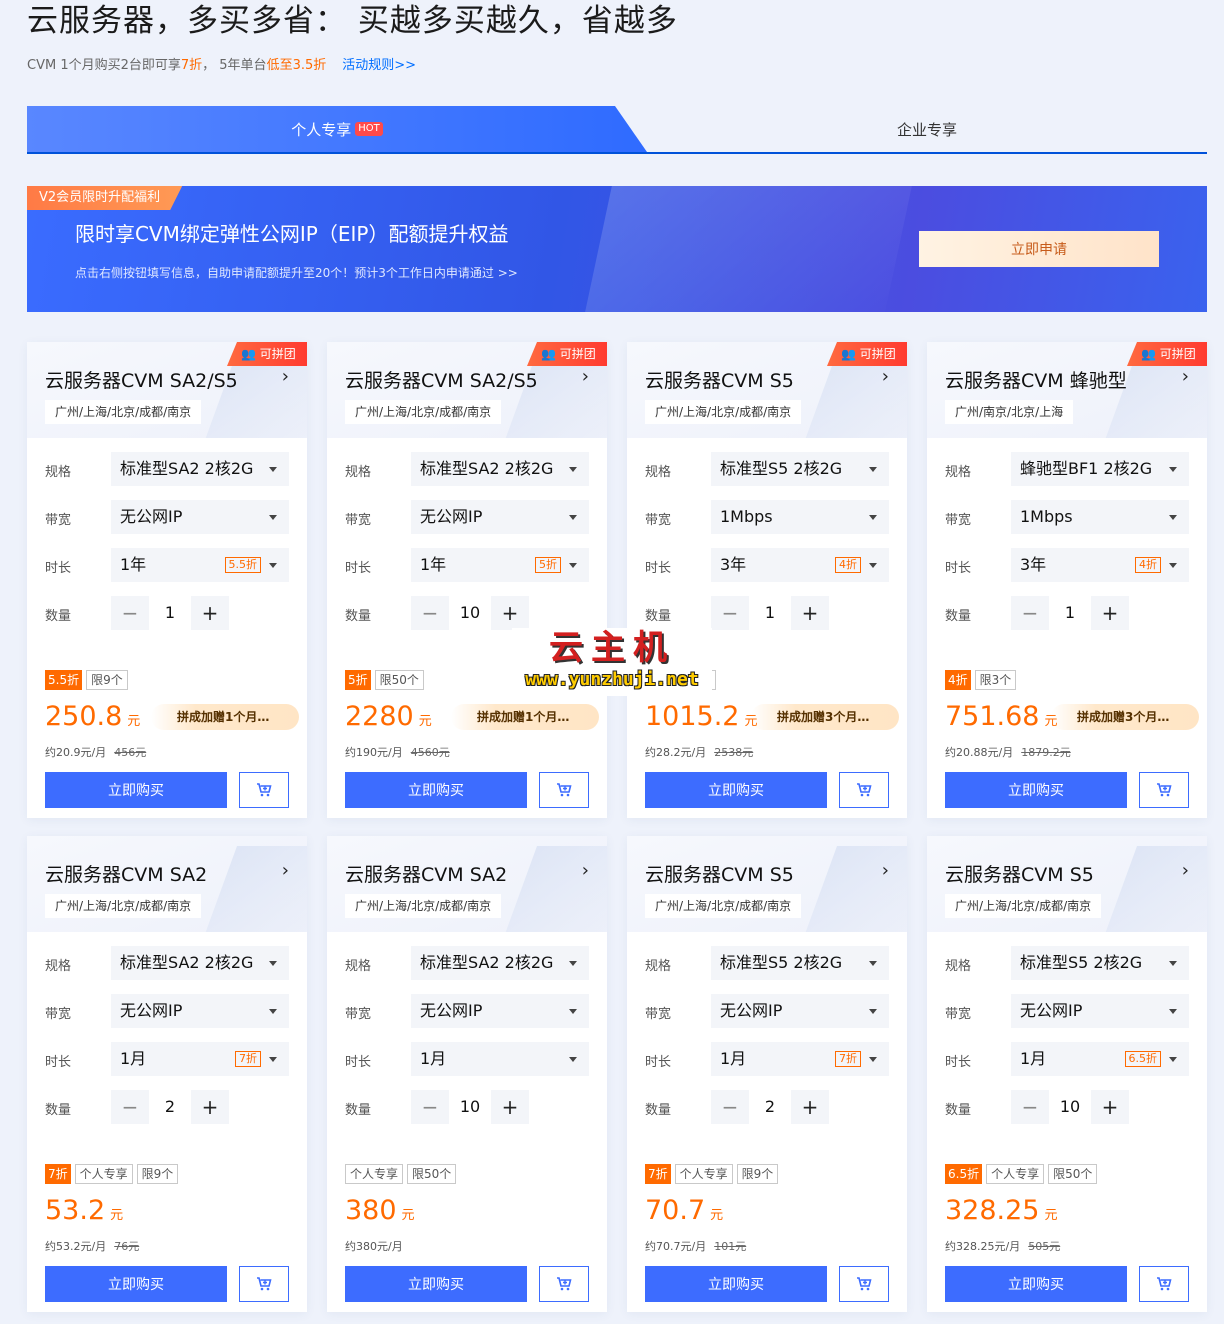  I want to click on banner-subtitle: 点击右侧按钮填写信息，自助申请配额提升至20个！预计3个工作日内申请通过 >>, so click(296, 272).